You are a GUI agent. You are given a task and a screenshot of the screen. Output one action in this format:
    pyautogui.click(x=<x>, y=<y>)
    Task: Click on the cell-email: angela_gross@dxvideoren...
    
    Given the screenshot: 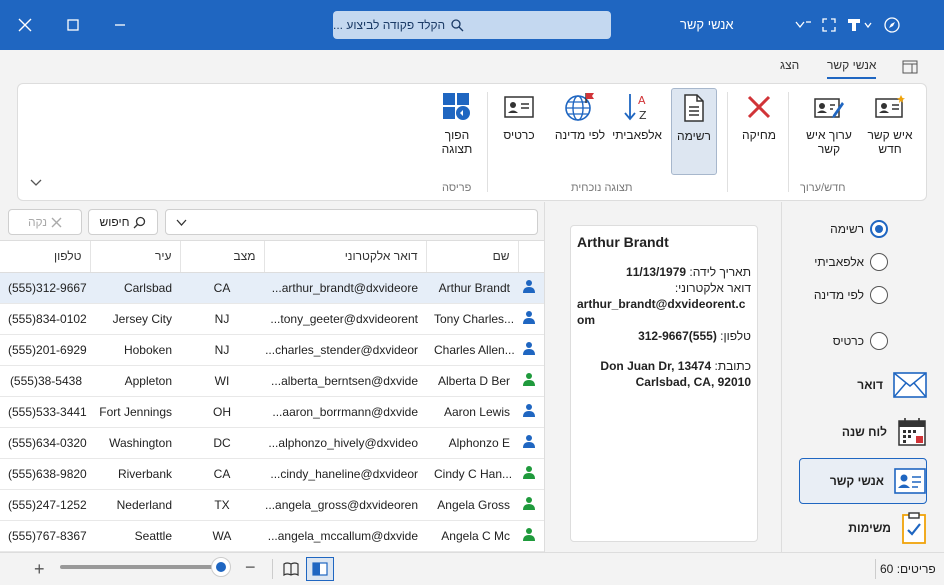 What is the action you would take?
    pyautogui.click(x=345, y=505)
    